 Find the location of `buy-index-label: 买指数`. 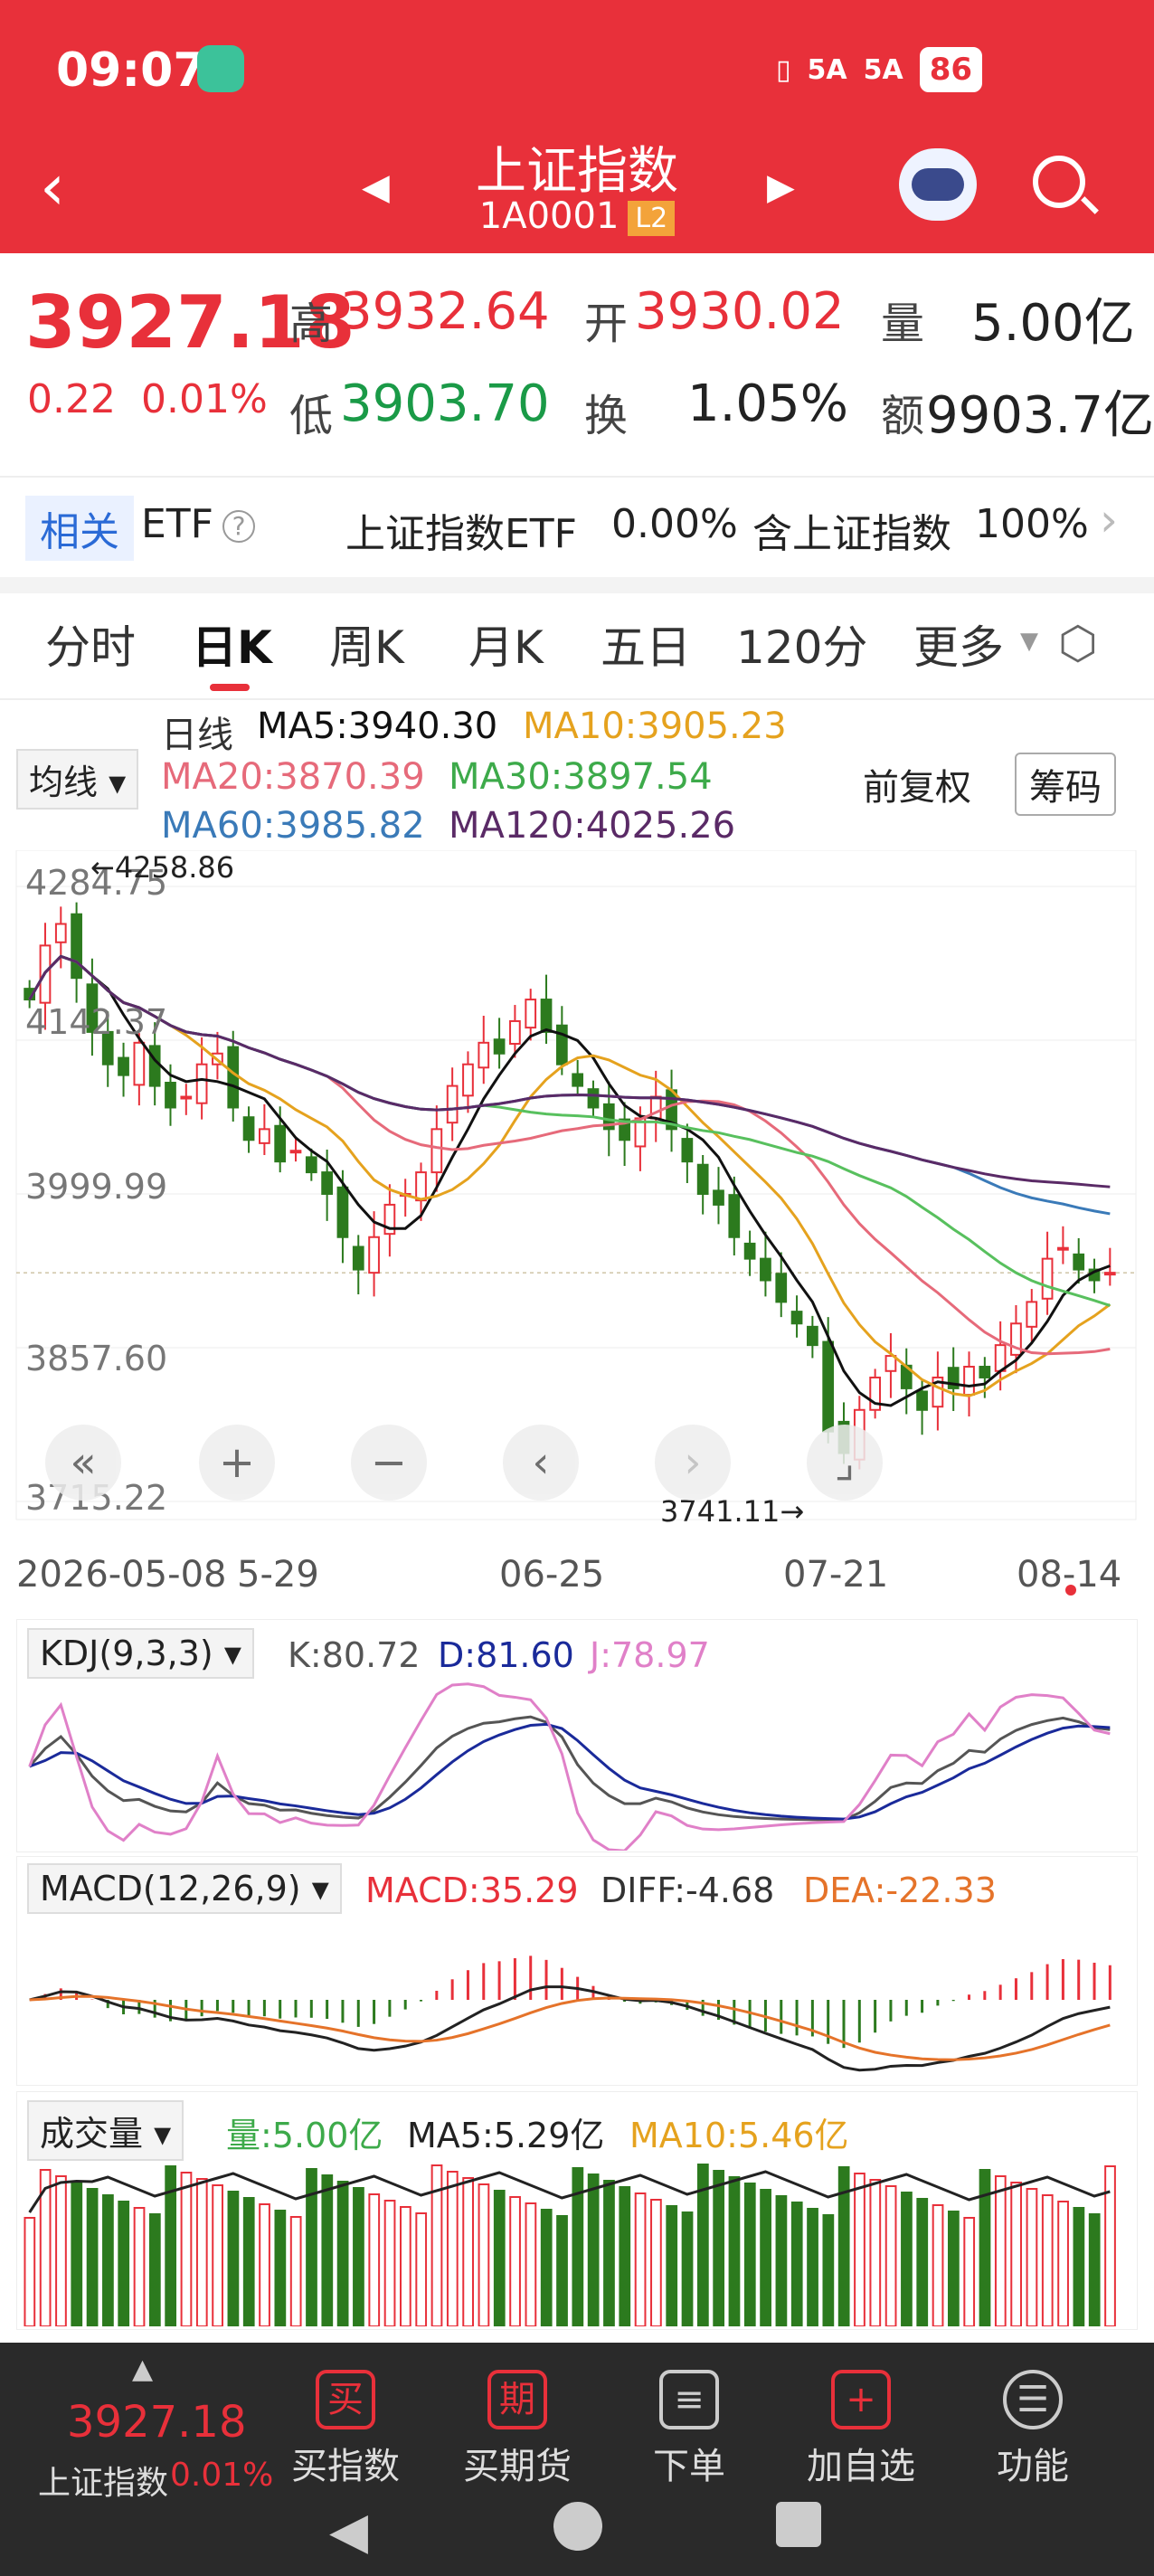

buy-index-label: 买指数 is located at coordinates (345, 2467).